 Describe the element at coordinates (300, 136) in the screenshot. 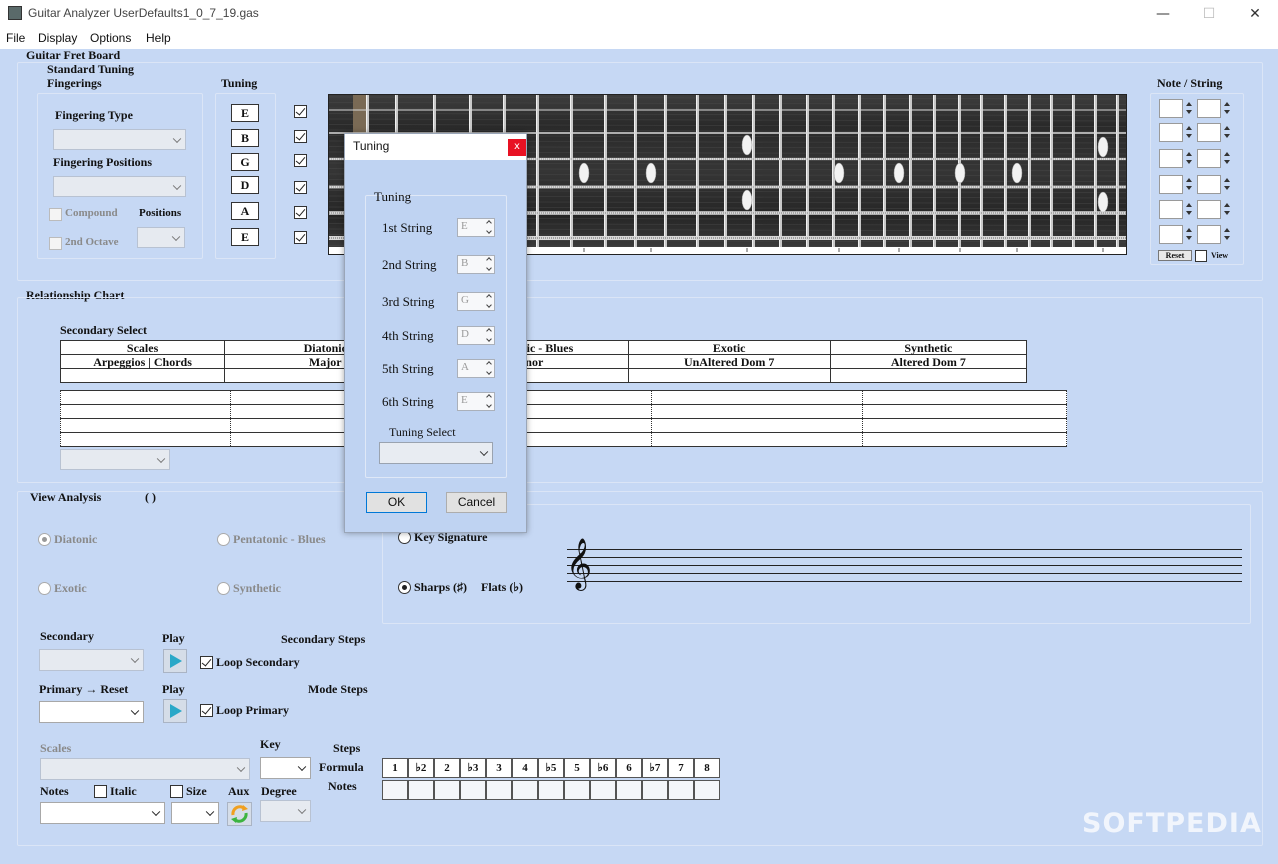

I see `string-2-checkbox` at that location.